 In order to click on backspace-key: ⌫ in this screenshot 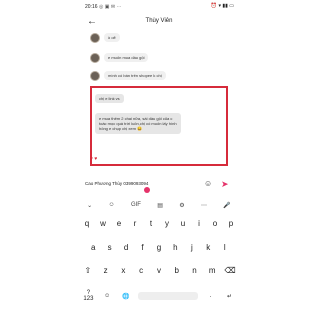, I will do `click(230, 270)`.